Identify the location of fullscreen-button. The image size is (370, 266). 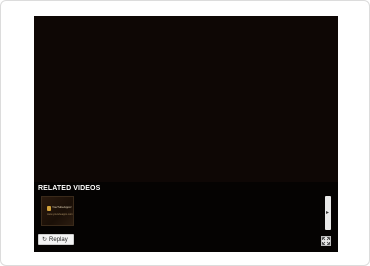
(326, 241).